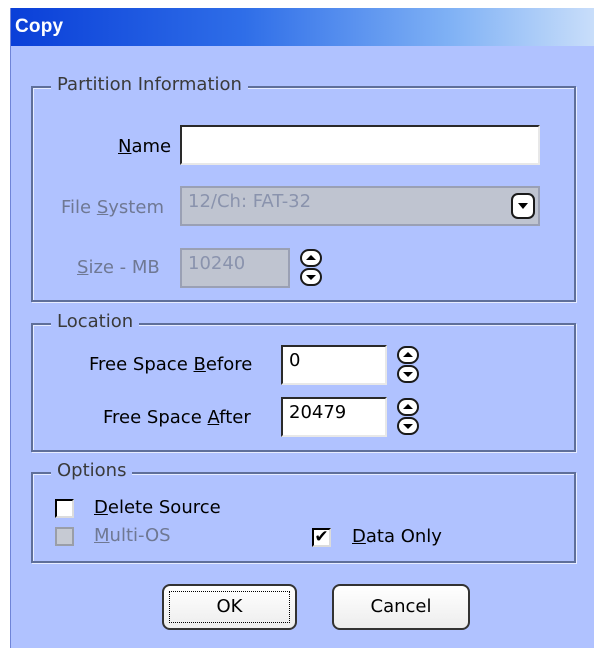 The height and width of the screenshot is (648, 594). I want to click on size-spinner, so click(311, 268).